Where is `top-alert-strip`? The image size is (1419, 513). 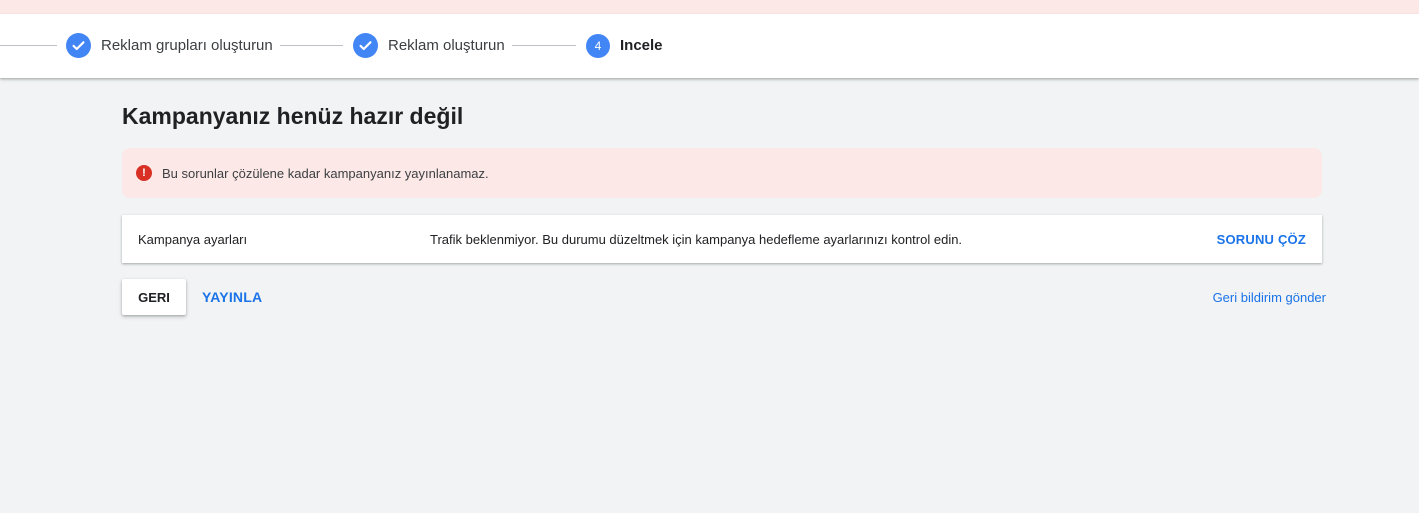
top-alert-strip is located at coordinates (709, 7).